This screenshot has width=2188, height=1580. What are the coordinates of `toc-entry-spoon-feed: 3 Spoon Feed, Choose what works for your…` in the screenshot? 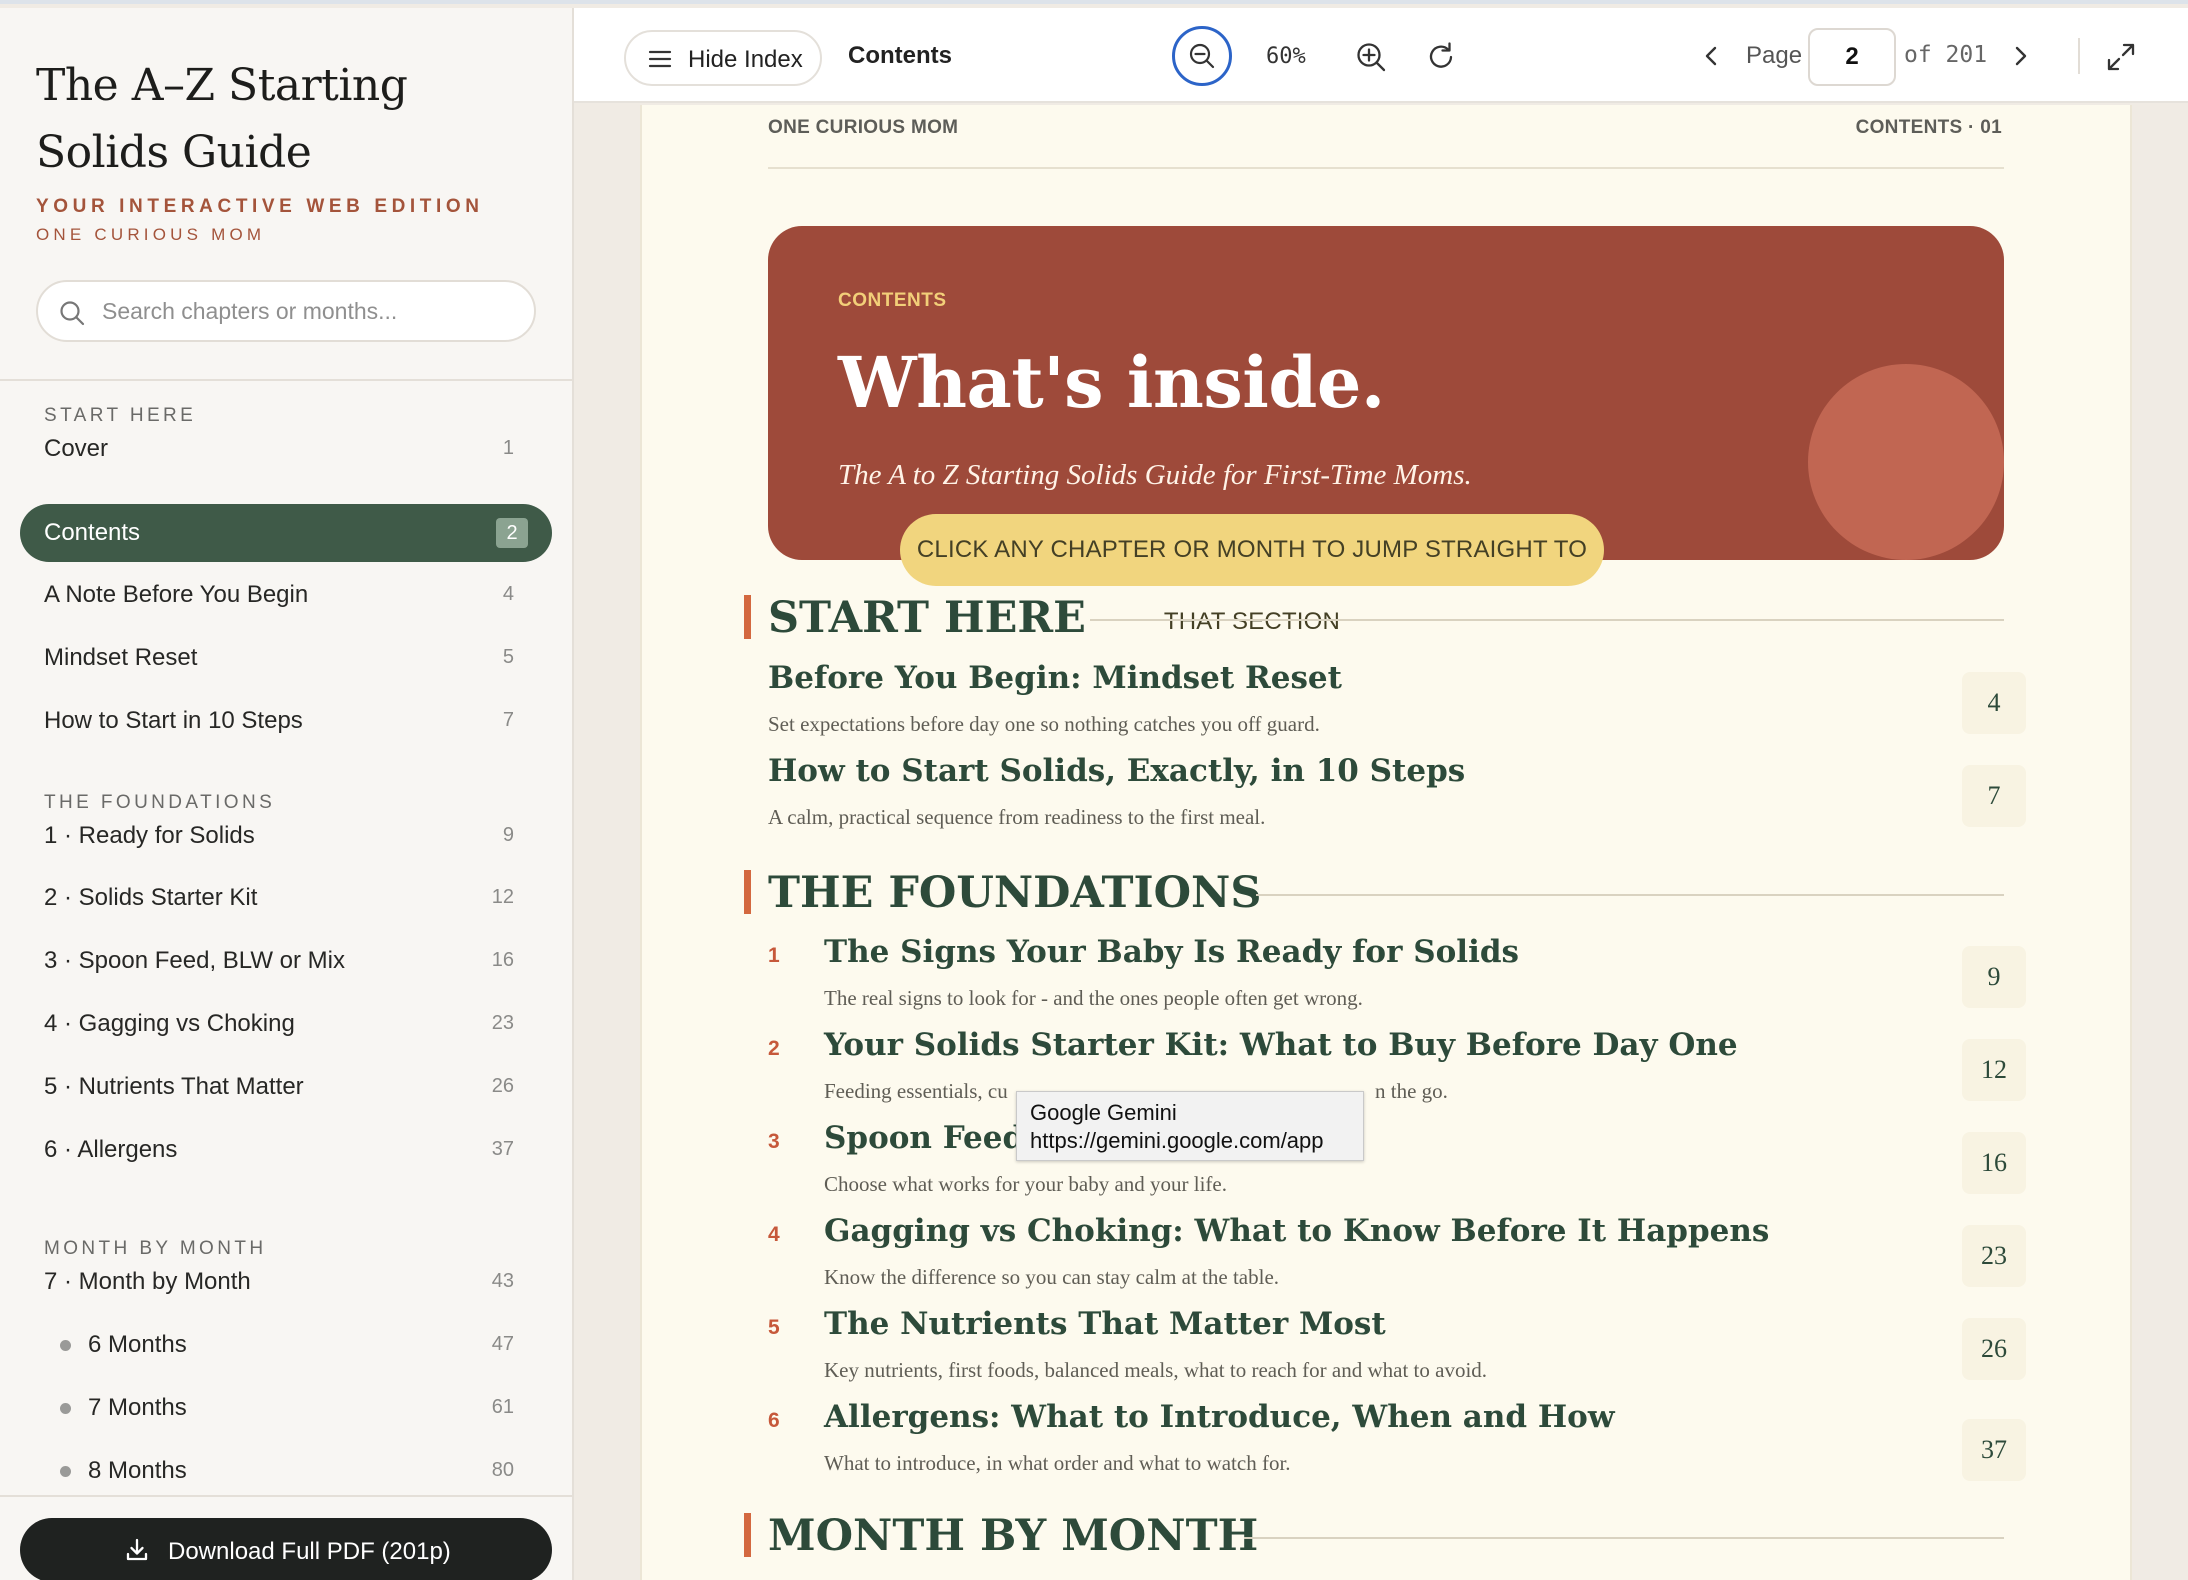 It's located at (1397, 1163).